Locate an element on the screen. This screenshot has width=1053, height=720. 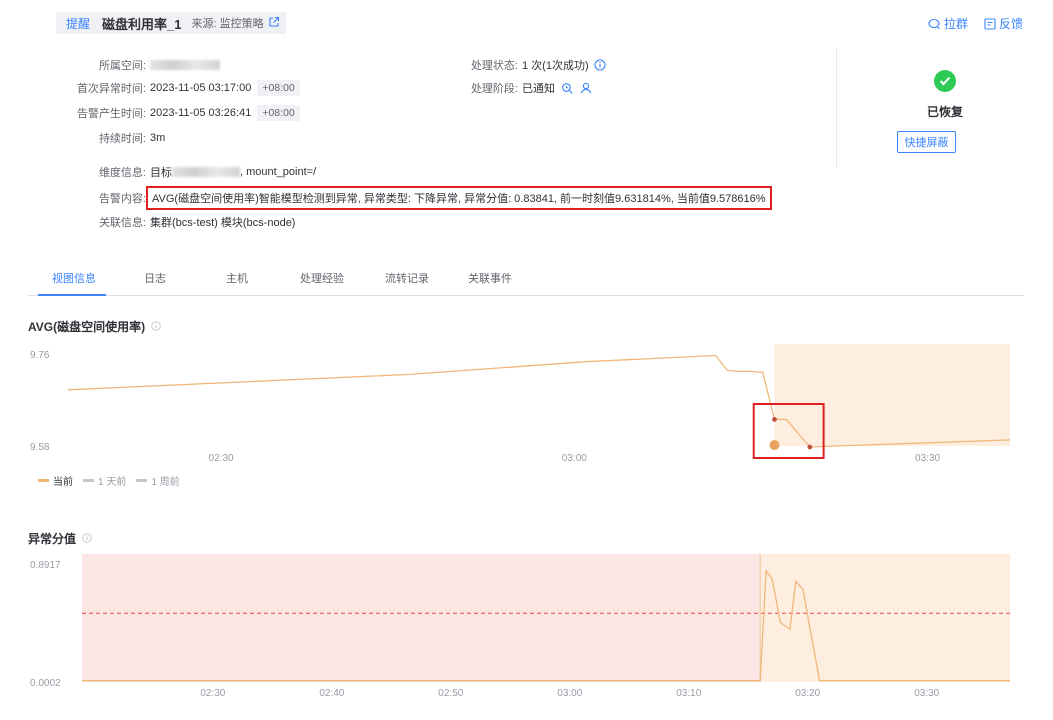
dimension-target-redacted is located at coordinates (206, 172).